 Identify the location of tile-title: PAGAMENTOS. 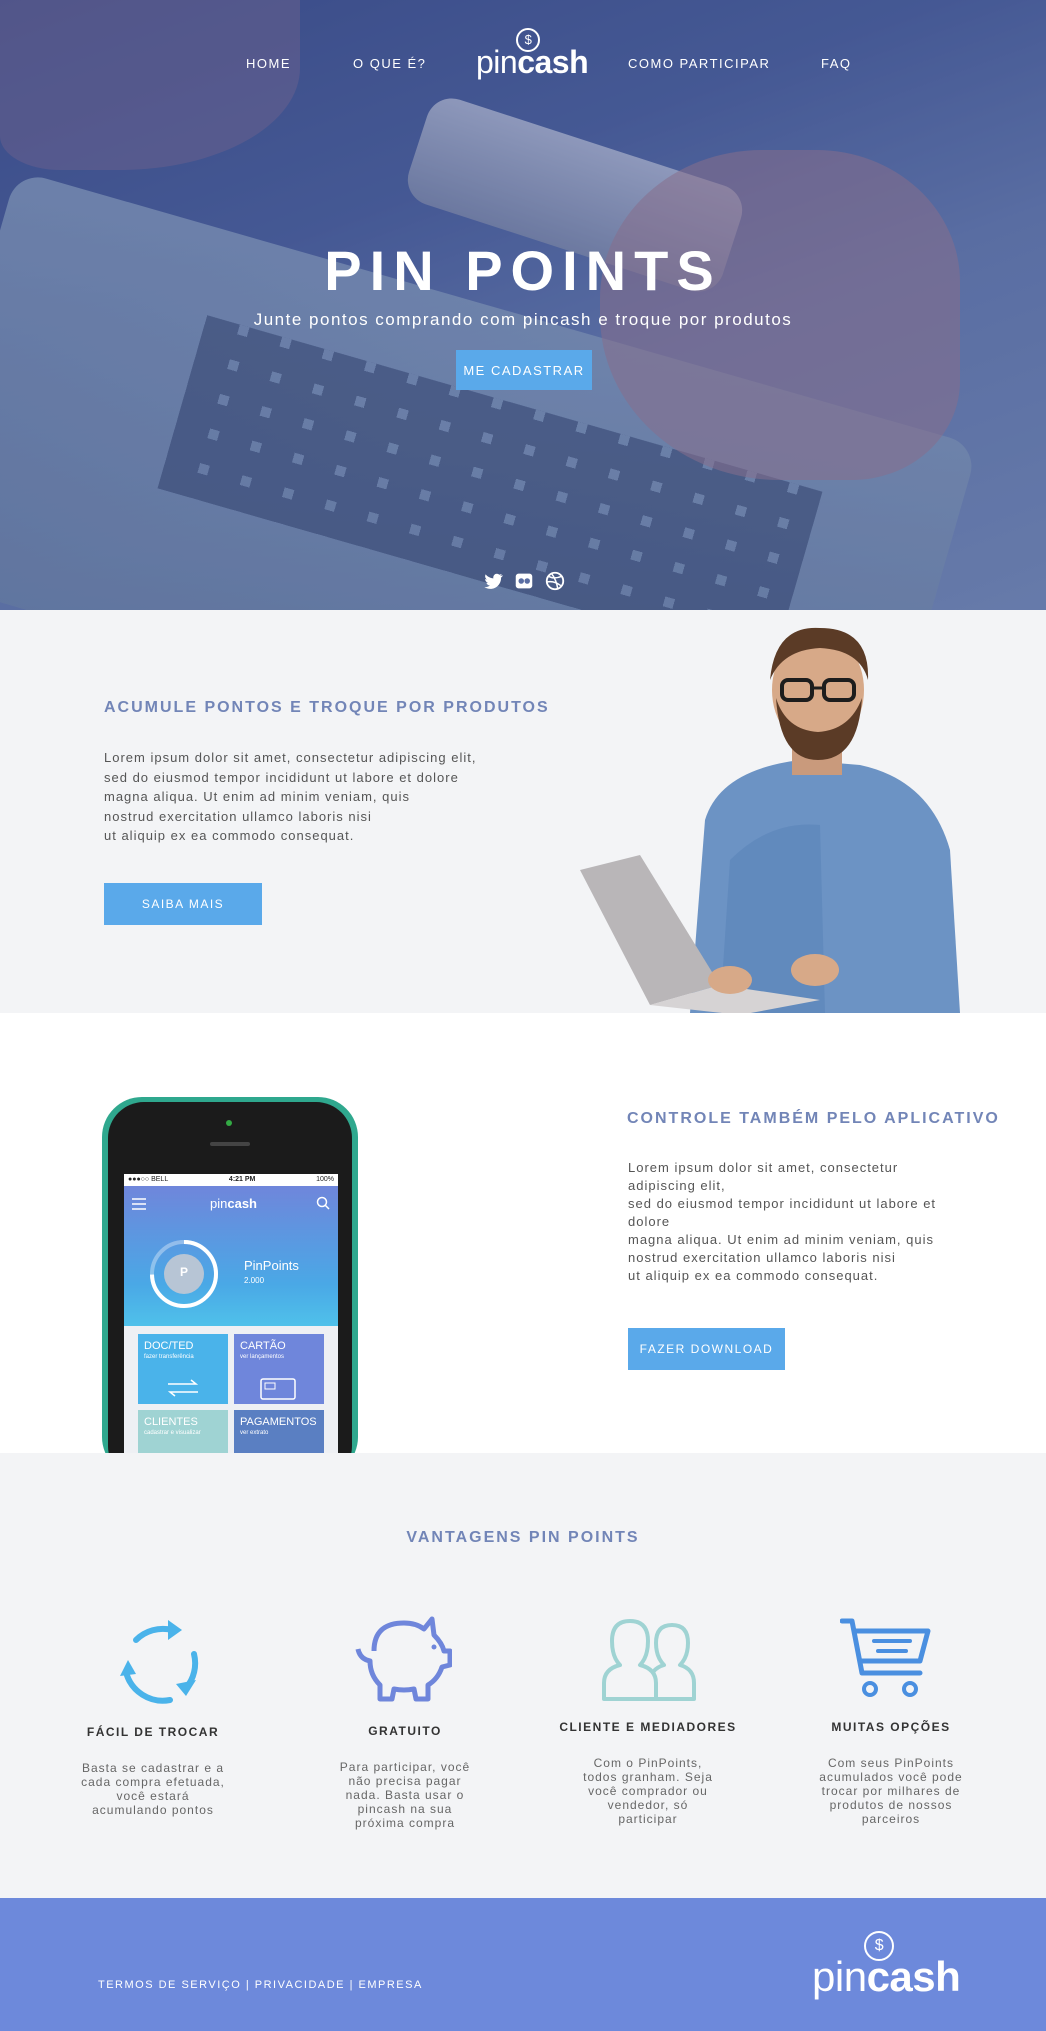
(278, 1422).